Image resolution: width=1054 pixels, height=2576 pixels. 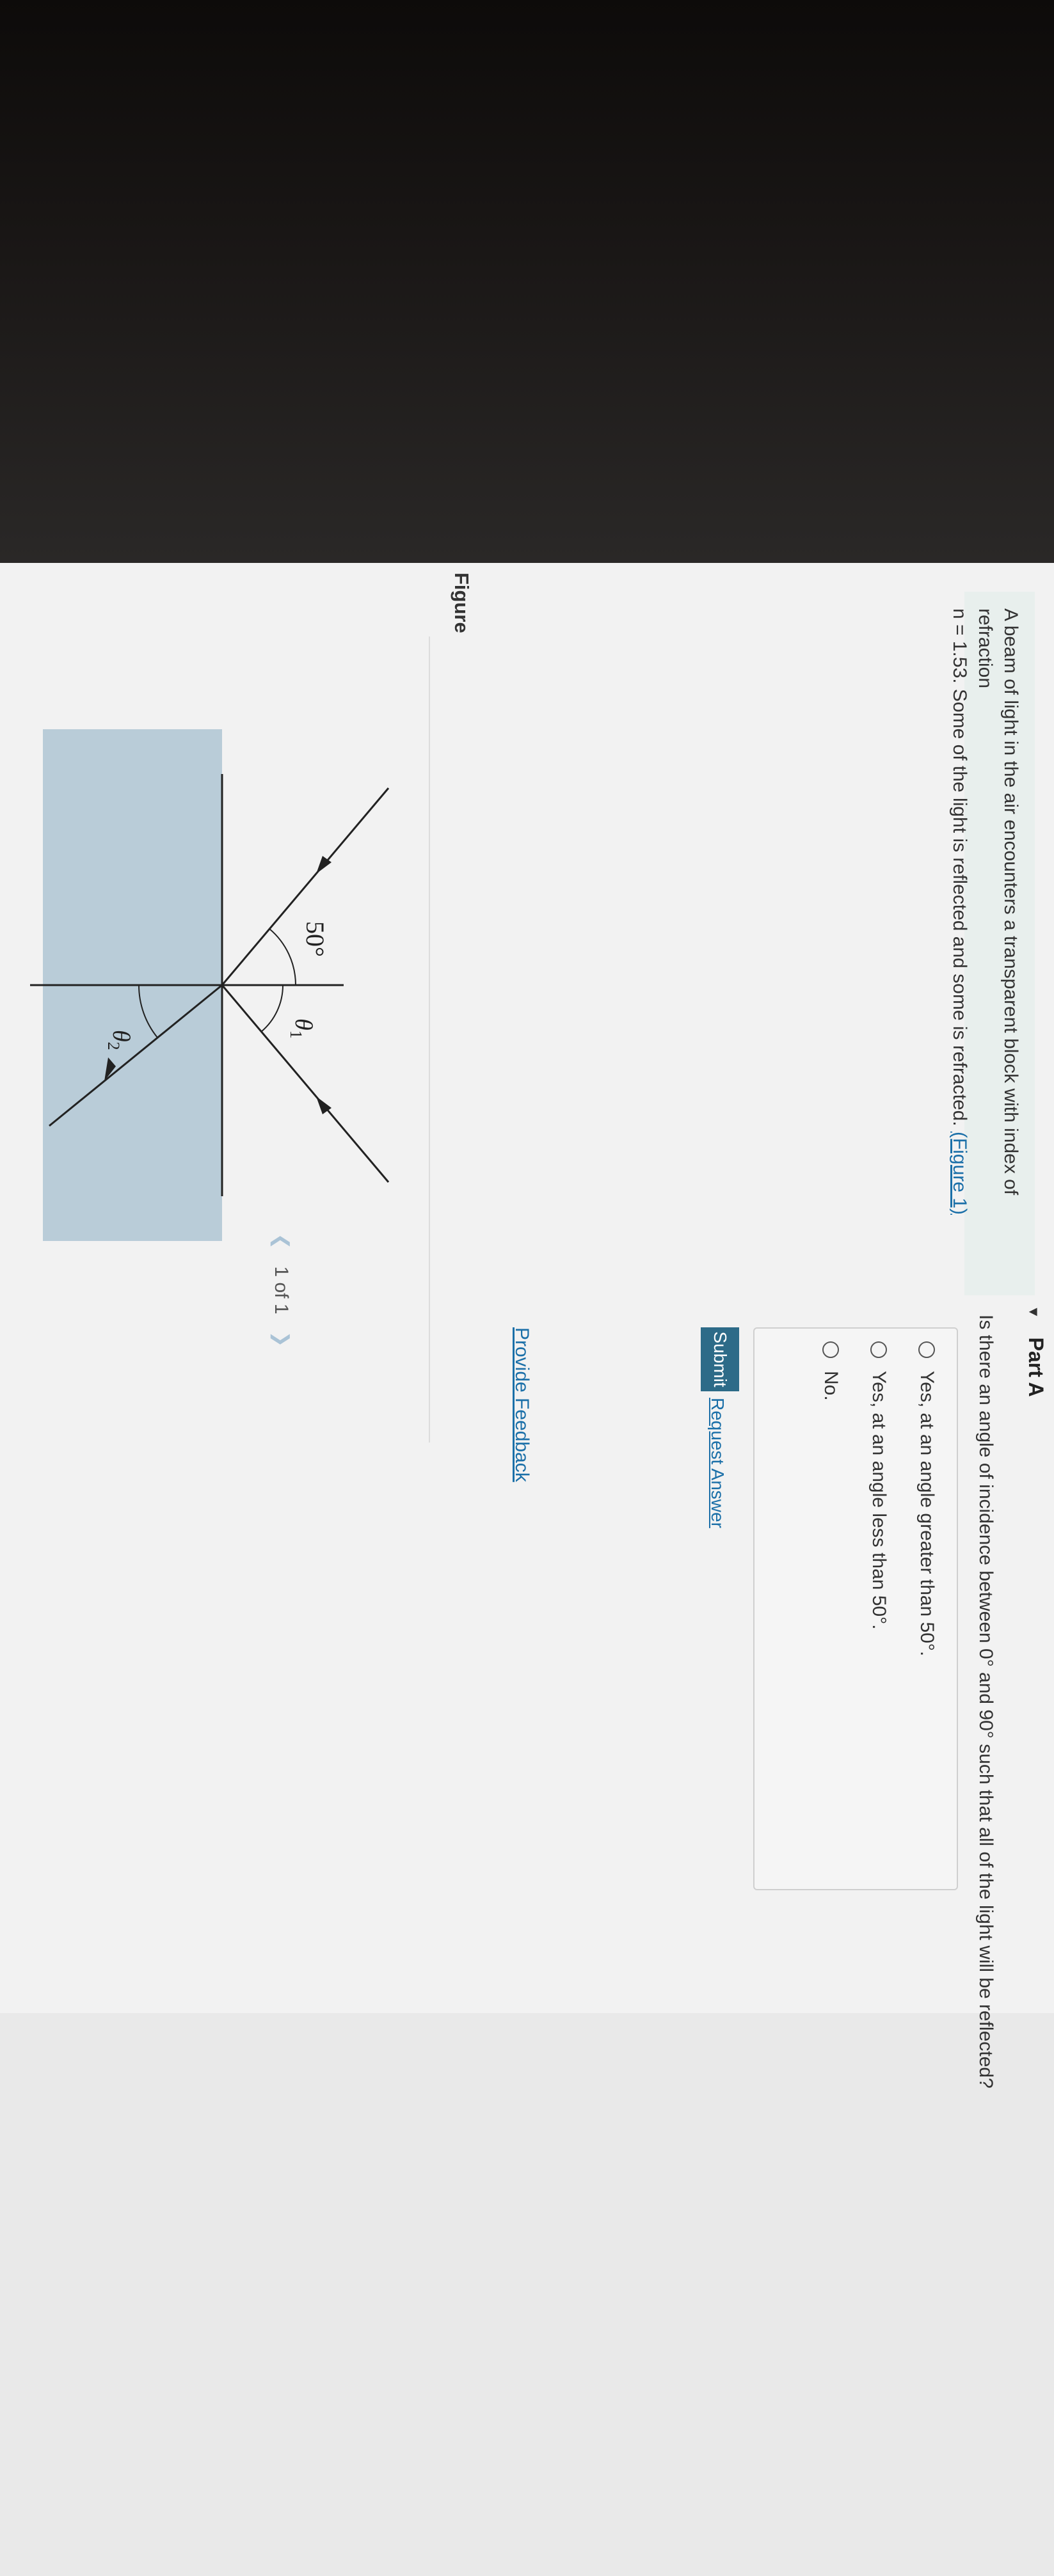 I want to click on figure-heading: Figure, so click(x=462, y=603).